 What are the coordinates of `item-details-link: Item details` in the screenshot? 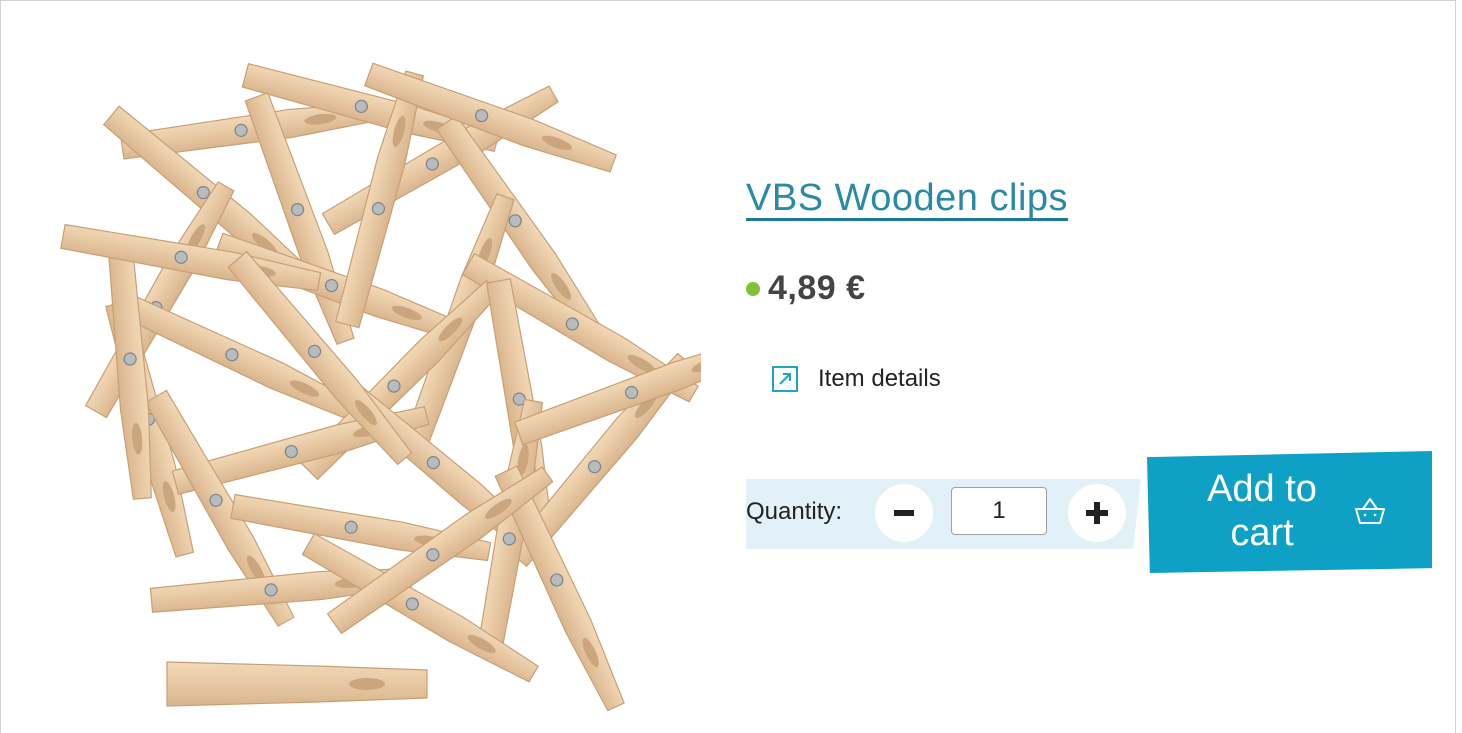 It's located at (856, 379).